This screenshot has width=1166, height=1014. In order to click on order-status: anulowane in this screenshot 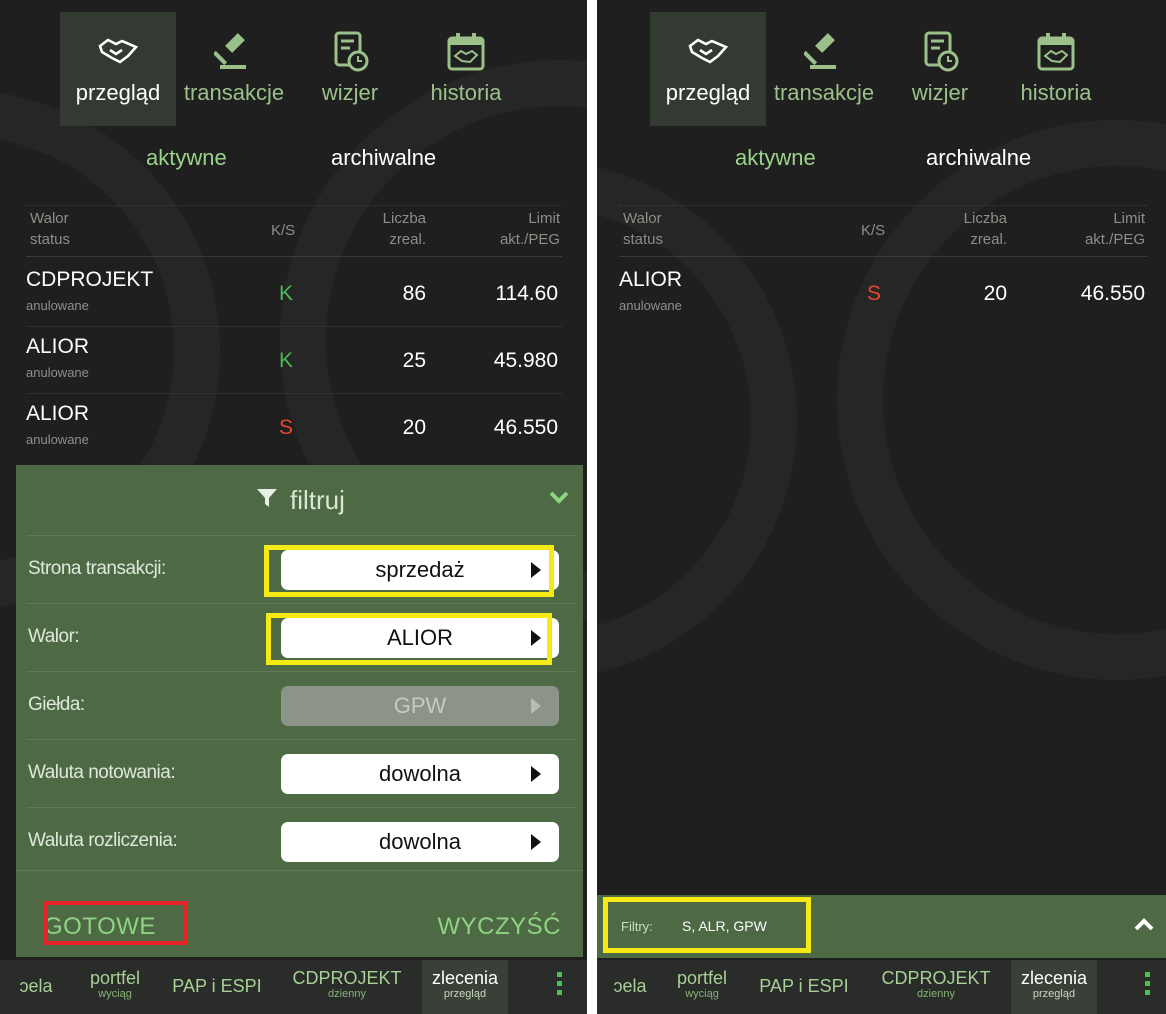, I will do `click(57, 439)`.